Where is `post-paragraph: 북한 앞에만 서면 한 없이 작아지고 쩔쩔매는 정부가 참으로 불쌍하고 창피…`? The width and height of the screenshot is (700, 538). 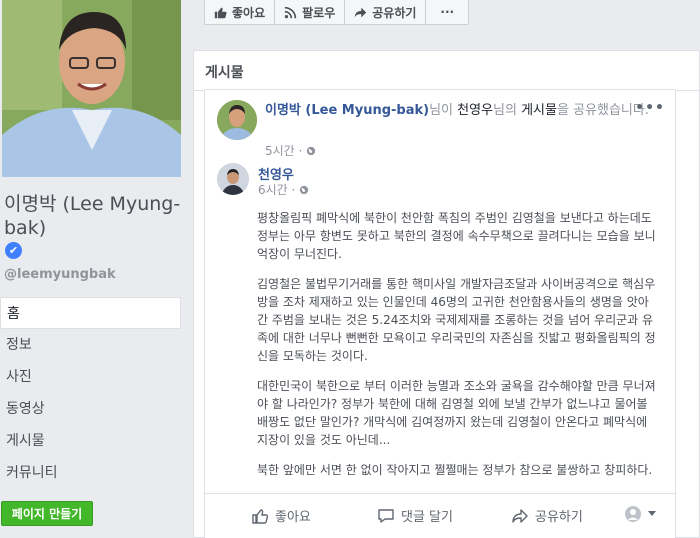 post-paragraph: 북한 앞에만 서면 한 없이 작아지고 쩔쩔매는 정부가 참으로 불쌍하고 창피… is located at coordinates (455, 470).